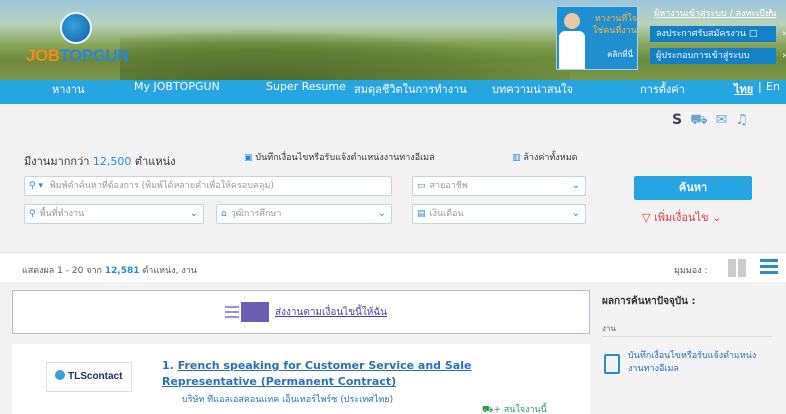  I want to click on search-button: ค้นหา, so click(693, 188).